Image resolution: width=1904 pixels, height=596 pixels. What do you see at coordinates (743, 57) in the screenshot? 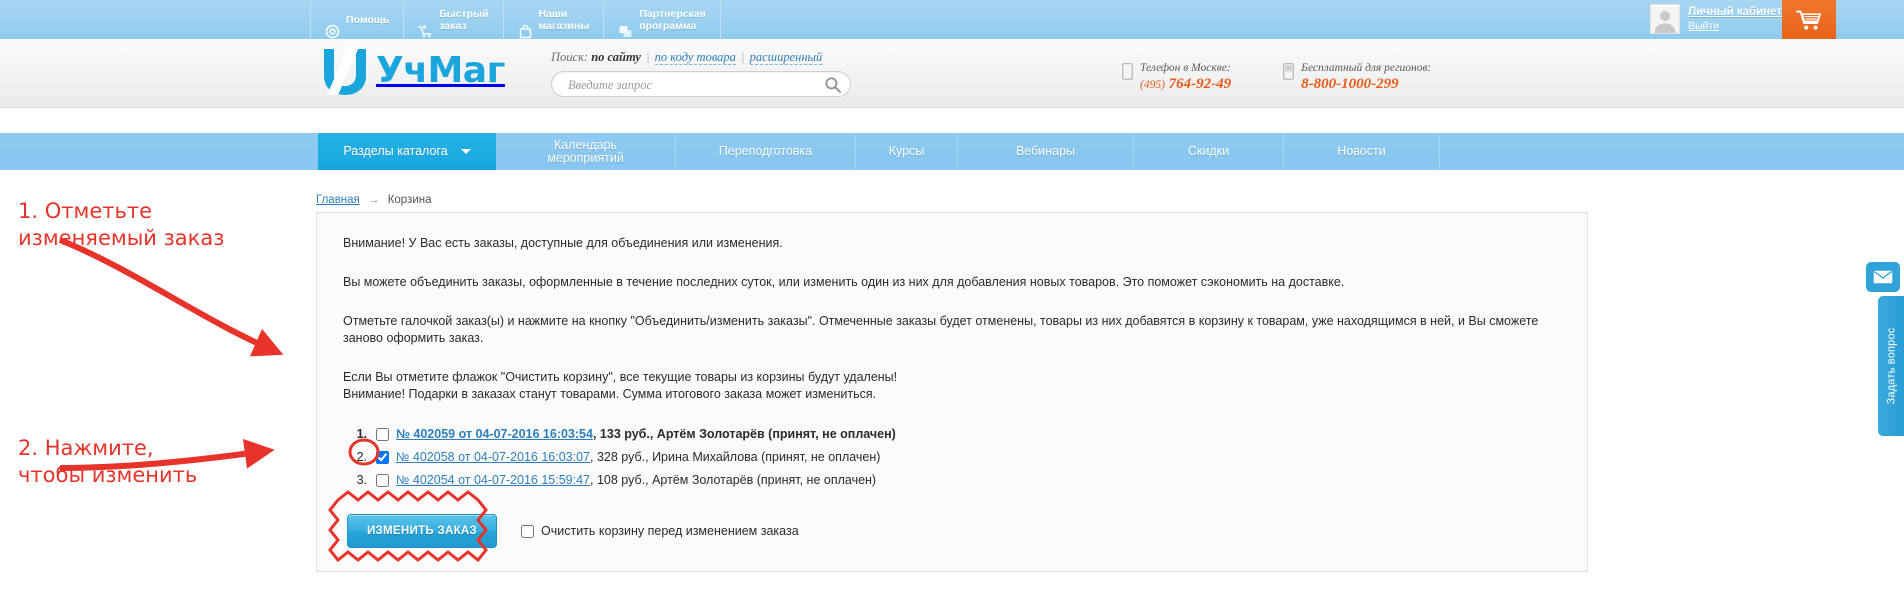
I see `search-sep-2: |` at bounding box center [743, 57].